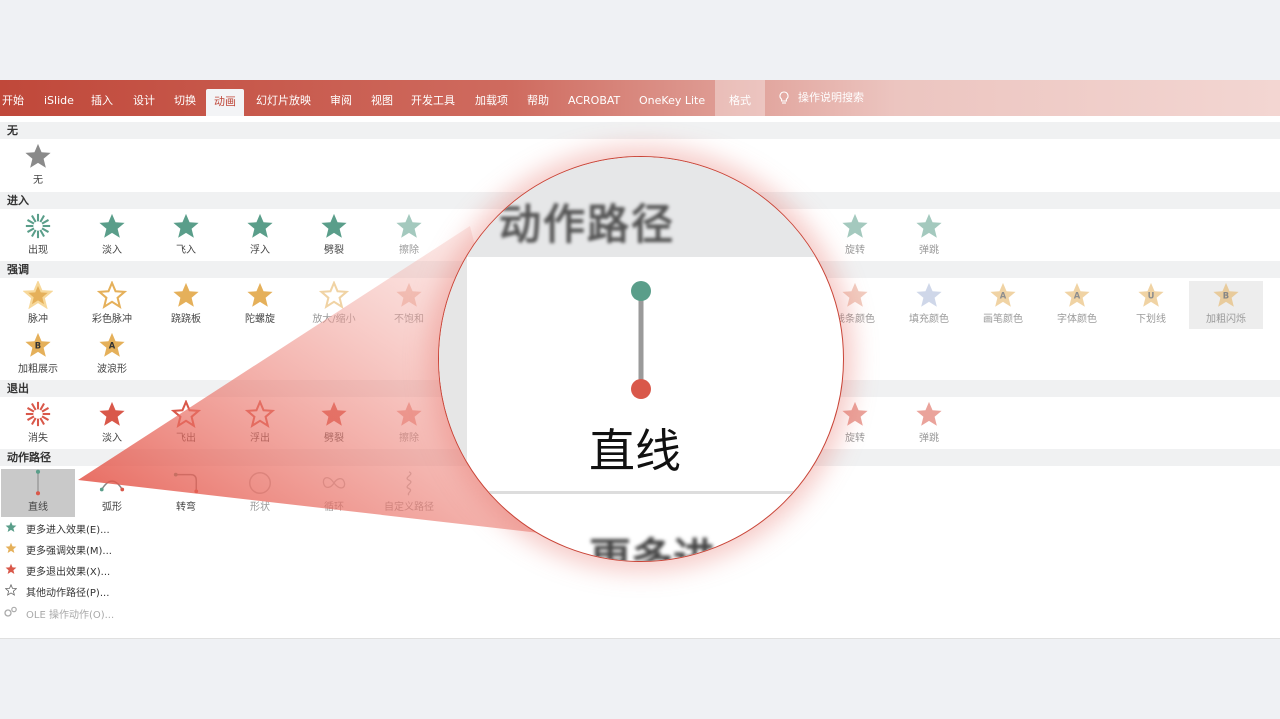  I want to click on tab-help: 帮助, so click(538, 98).